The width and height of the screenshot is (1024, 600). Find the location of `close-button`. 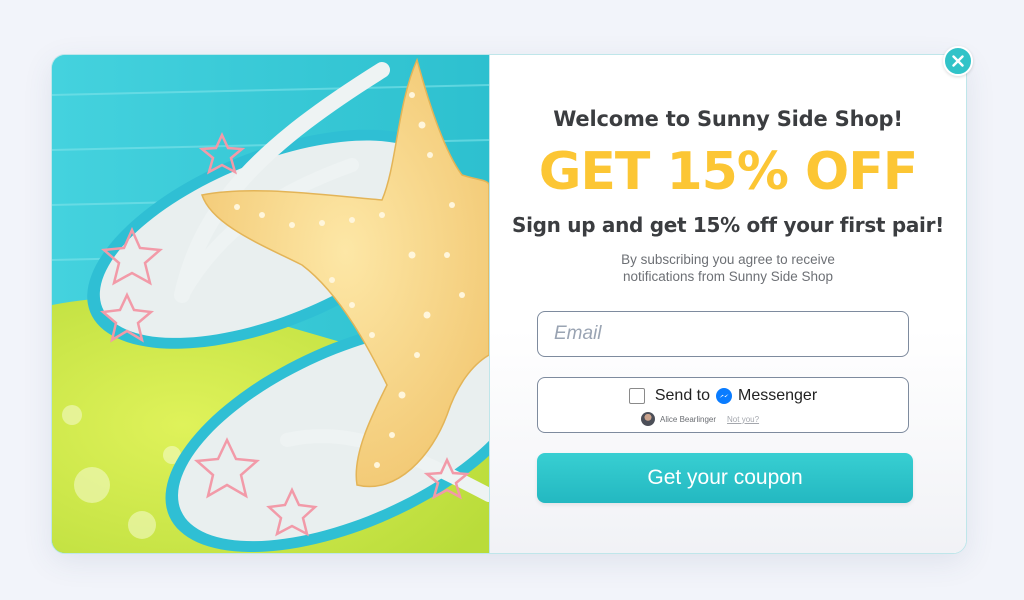

close-button is located at coordinates (958, 61).